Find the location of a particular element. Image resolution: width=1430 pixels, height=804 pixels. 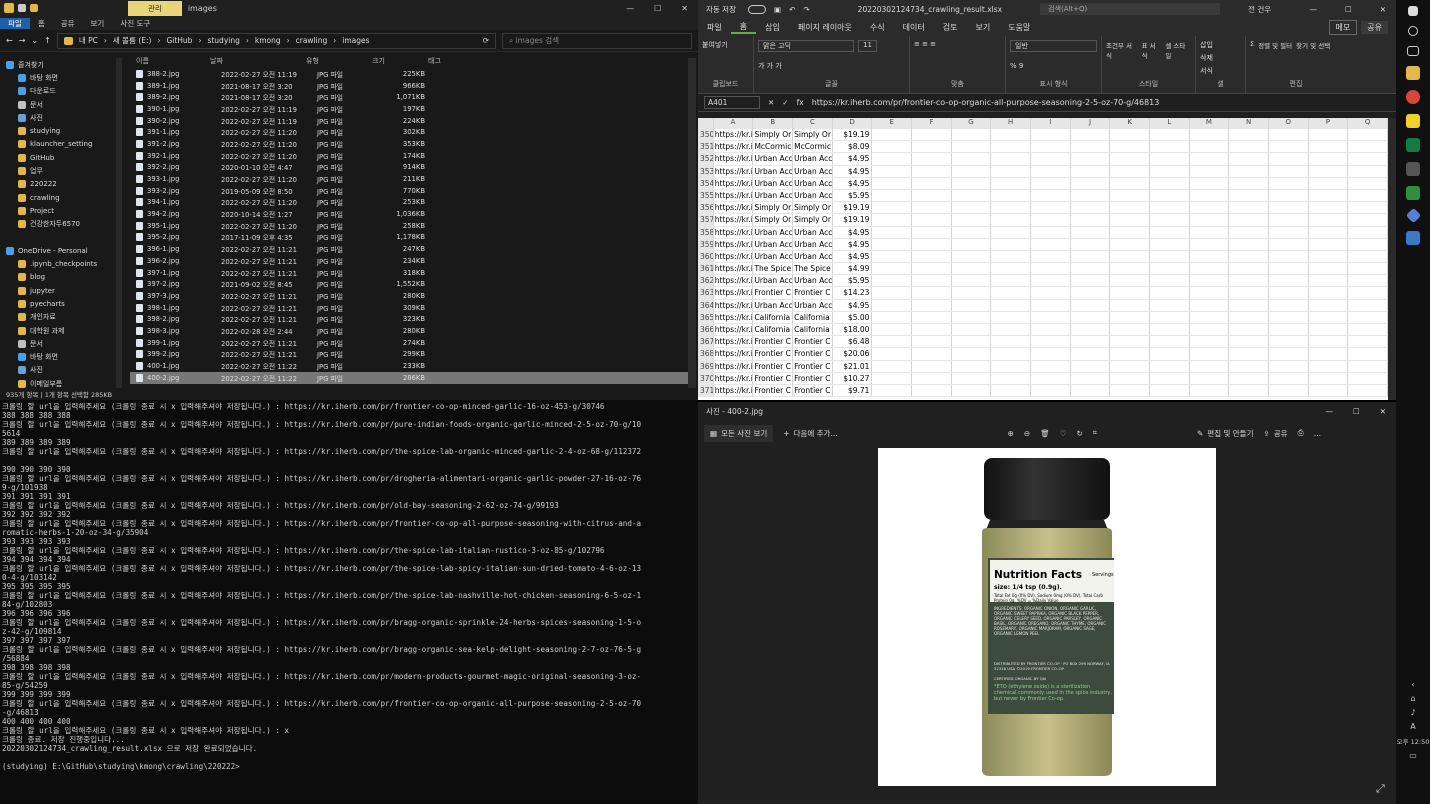

file-title: 20220302124734_crawling_result.xlsx is located at coordinates (930, 9).